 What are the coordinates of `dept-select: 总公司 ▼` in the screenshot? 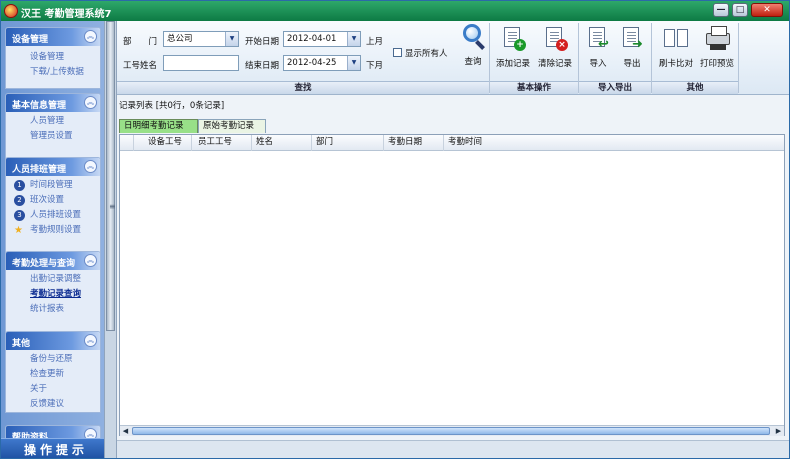 It's located at (201, 39).